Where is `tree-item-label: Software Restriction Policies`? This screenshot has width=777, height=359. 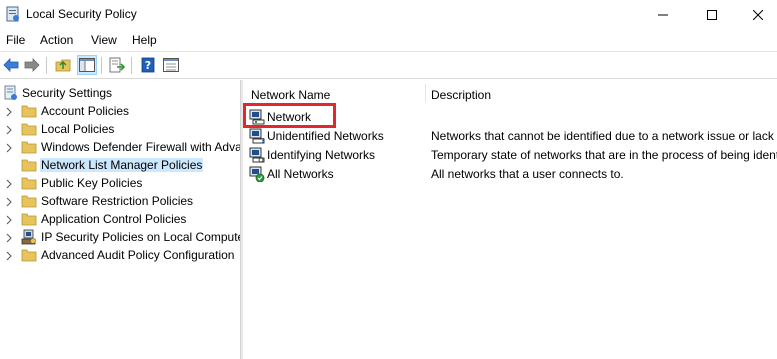
tree-item-label: Software Restriction Policies is located at coordinates (117, 201).